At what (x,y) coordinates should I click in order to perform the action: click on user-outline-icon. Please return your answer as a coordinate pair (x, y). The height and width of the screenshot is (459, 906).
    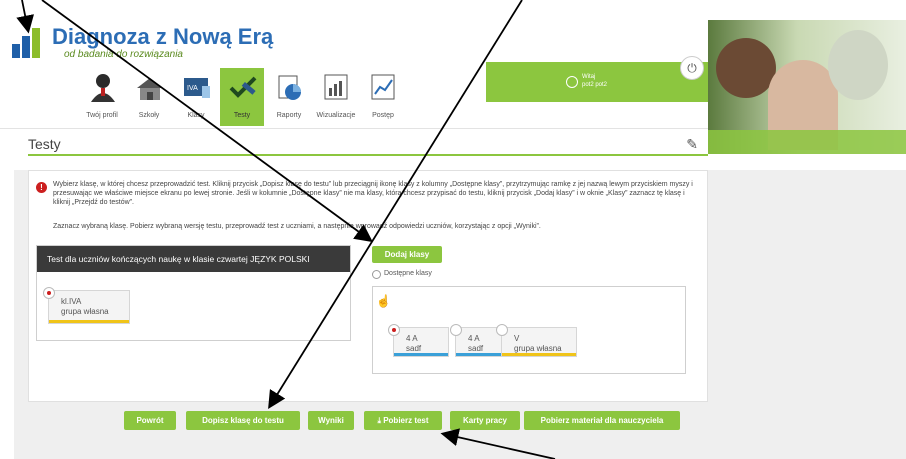
    Looking at the image, I should click on (572, 82).